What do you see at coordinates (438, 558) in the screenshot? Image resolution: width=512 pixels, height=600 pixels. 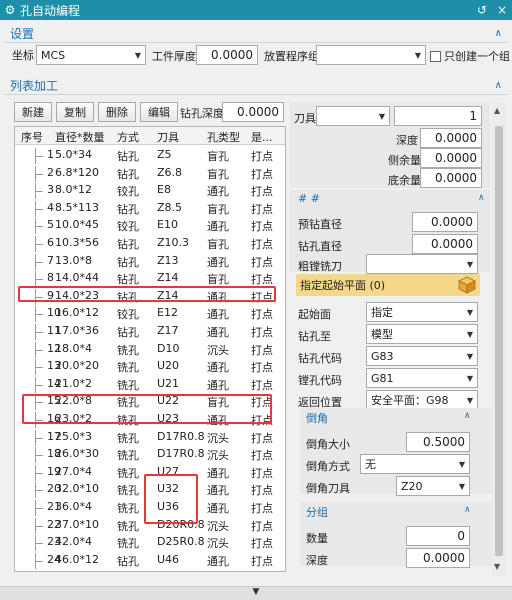 I see `group-depth-input: 0.0000` at bounding box center [438, 558].